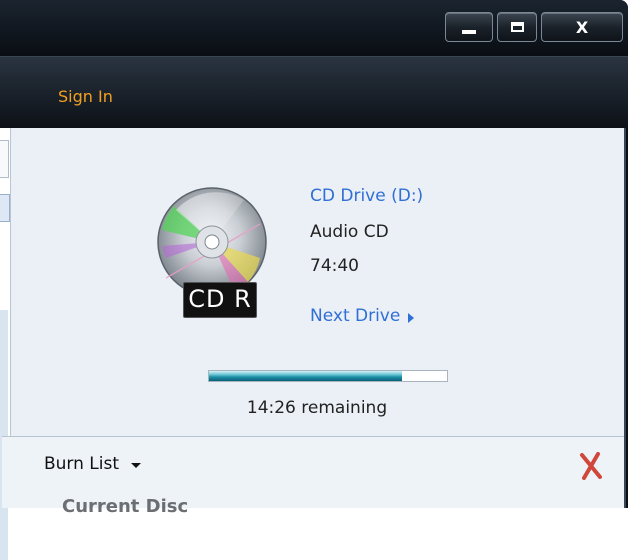  Describe the element at coordinates (334, 266) in the screenshot. I see `disc-capacity-time: 74:40` at that location.